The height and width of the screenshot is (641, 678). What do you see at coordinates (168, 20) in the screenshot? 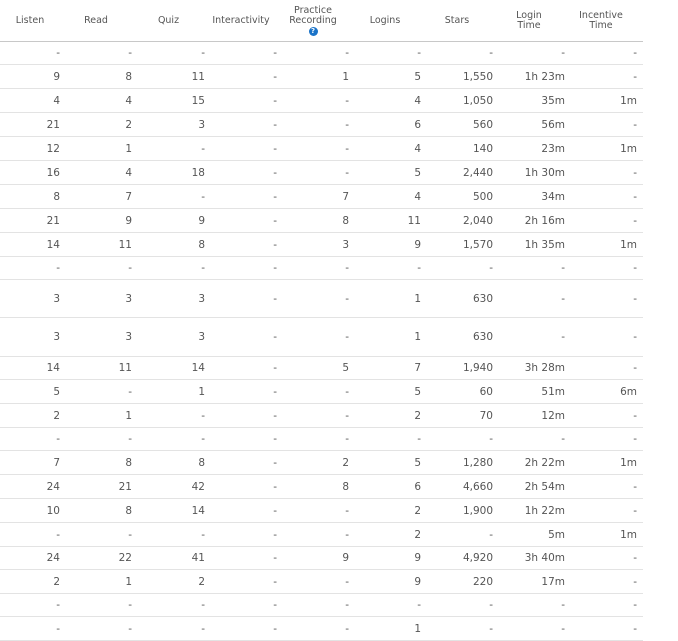
I see `header-quiz: Quiz` at bounding box center [168, 20].